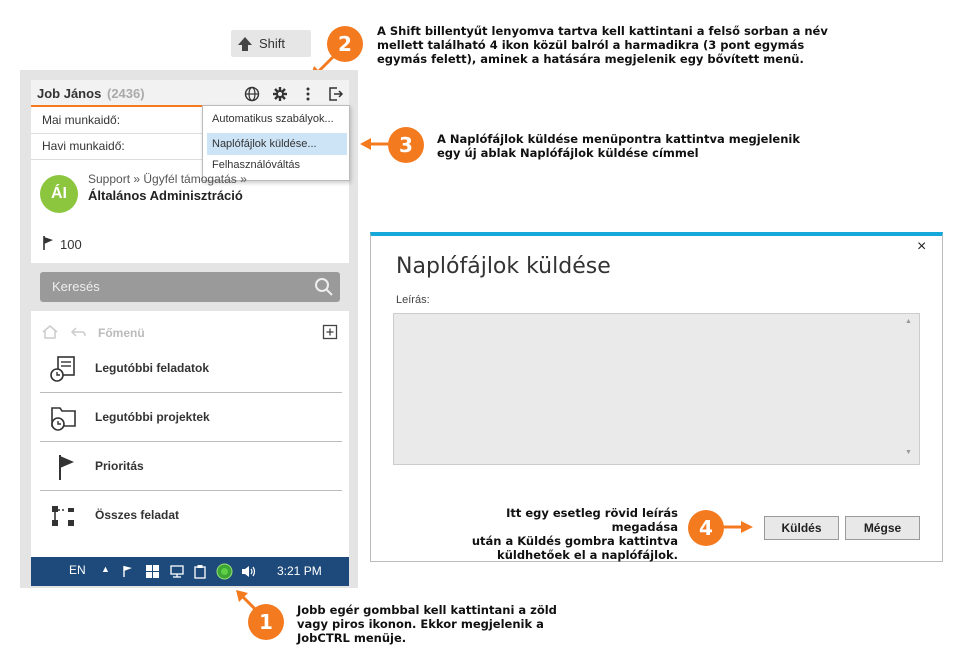 The width and height of the screenshot is (963, 660). I want to click on home-icon, so click(50, 332).